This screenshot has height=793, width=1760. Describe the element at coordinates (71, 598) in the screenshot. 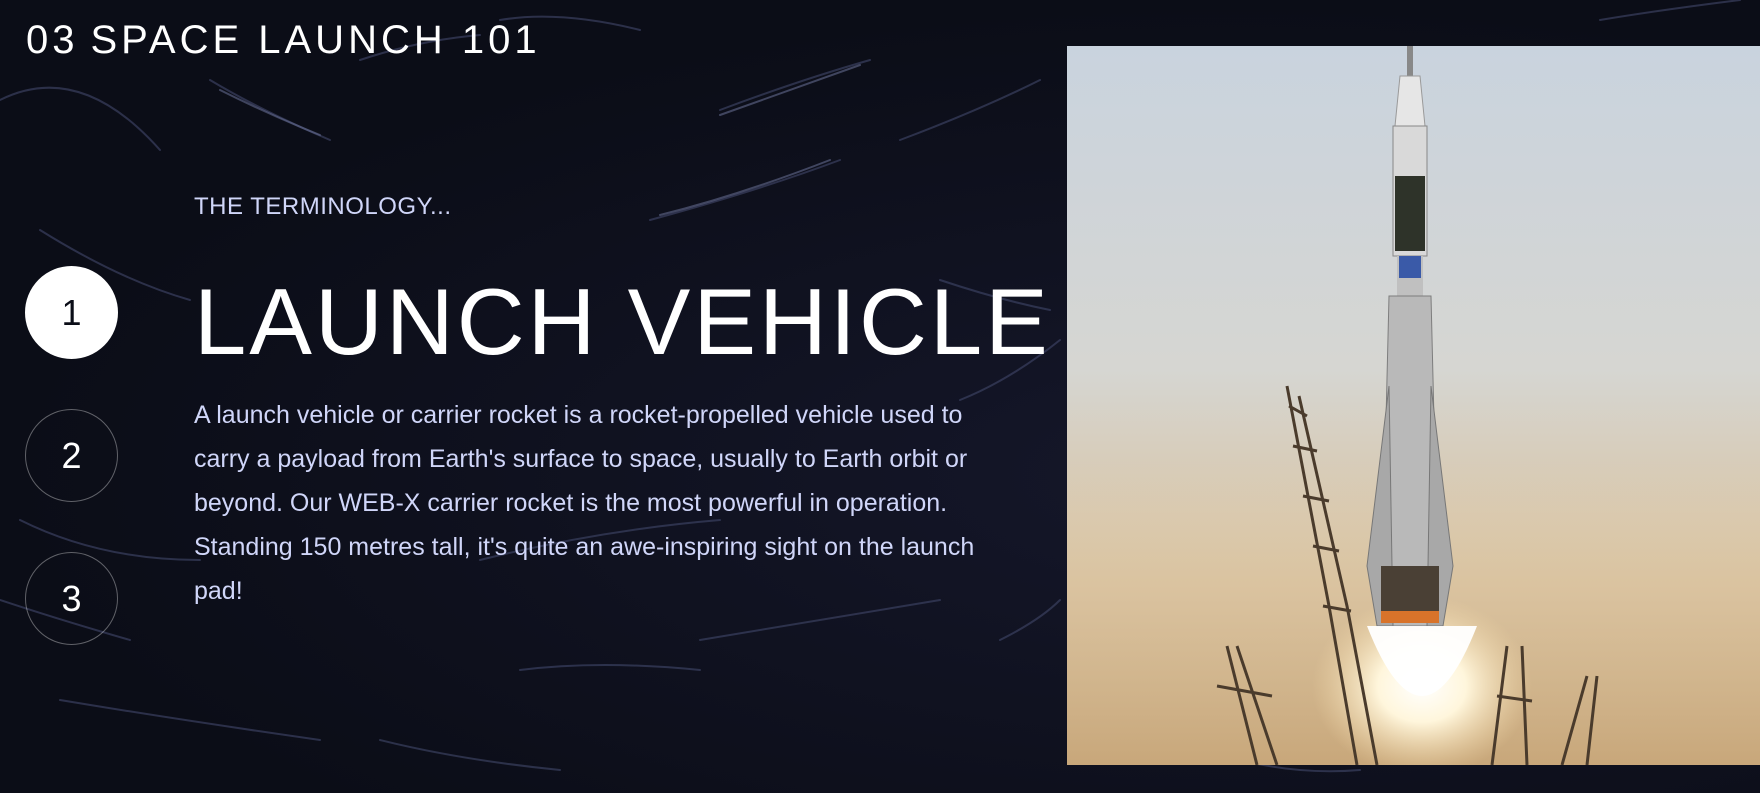

I see `step-button-3: 3` at that location.